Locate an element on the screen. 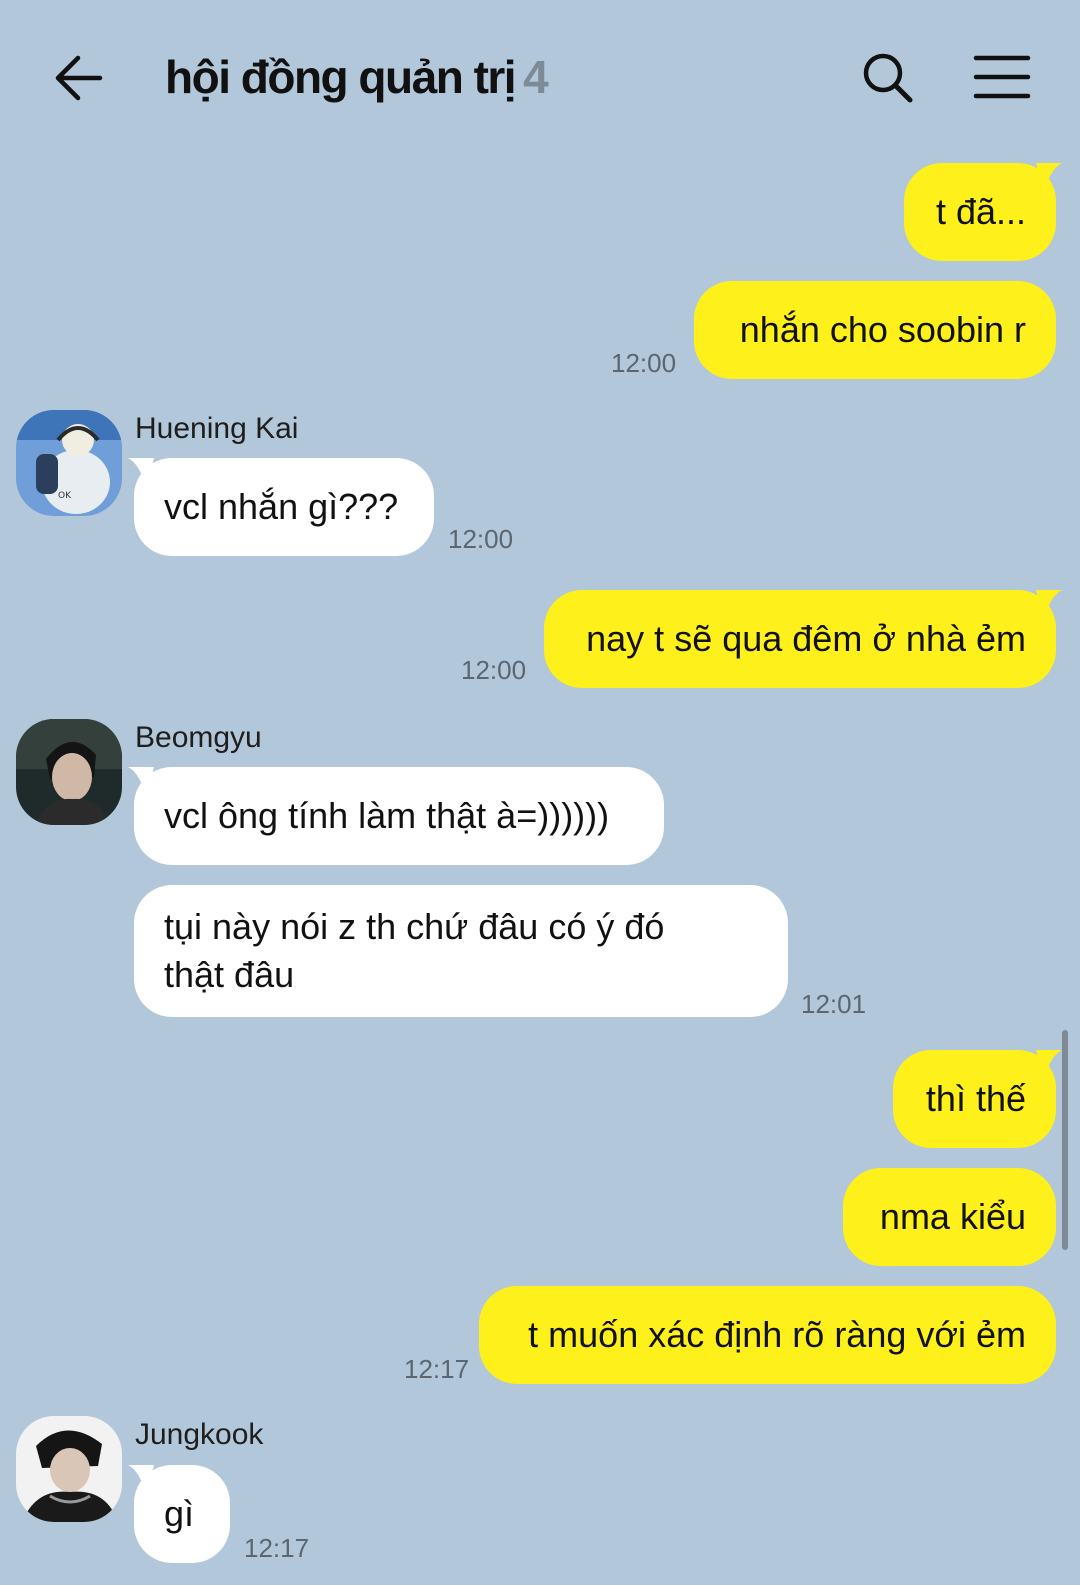 This screenshot has height=1585, width=1080. message-text: nma kiểu is located at coordinates (952, 1216).